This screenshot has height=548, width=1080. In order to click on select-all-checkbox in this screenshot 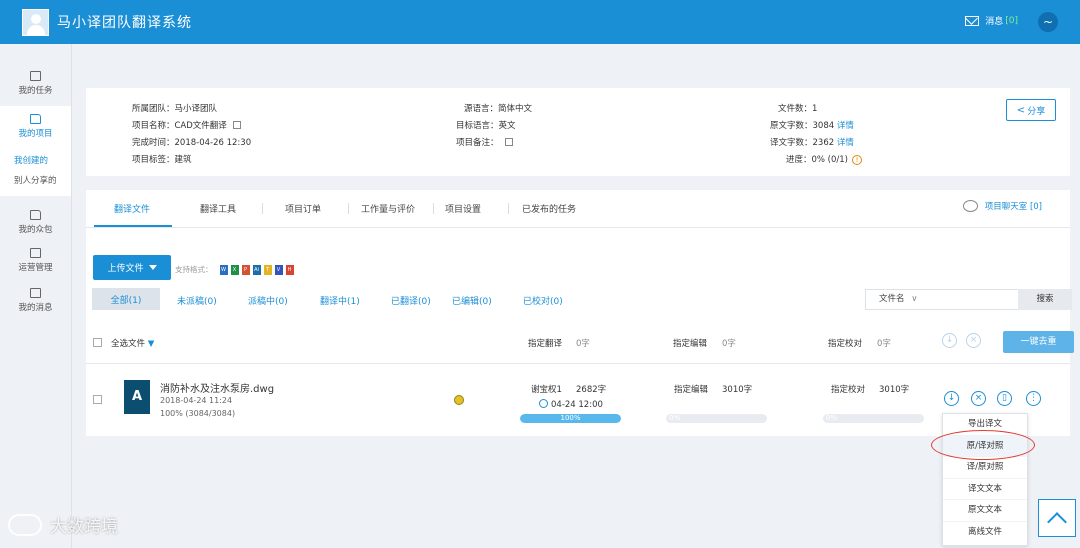, I will do `click(97, 342)`.